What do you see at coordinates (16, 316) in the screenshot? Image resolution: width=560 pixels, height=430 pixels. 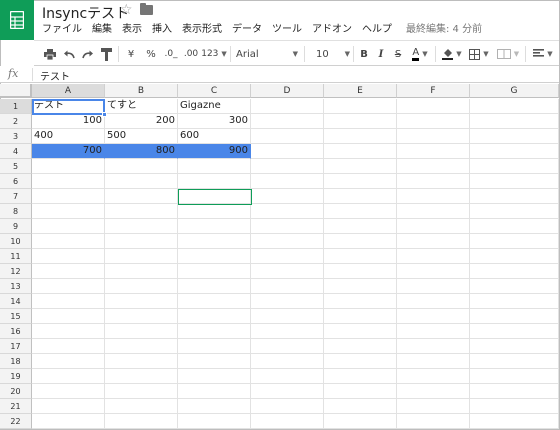 I see `row-header-15: 15` at bounding box center [16, 316].